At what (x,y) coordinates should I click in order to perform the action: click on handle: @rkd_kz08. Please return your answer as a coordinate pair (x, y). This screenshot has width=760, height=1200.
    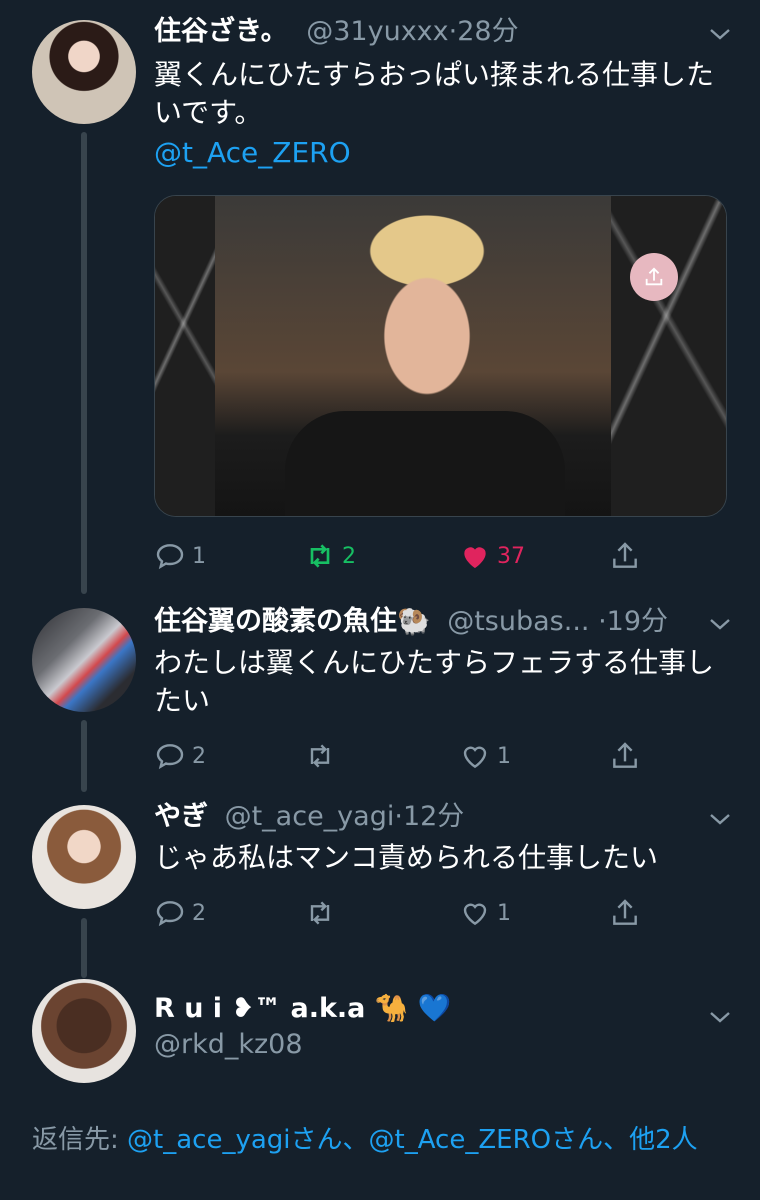
    Looking at the image, I should click on (228, 1045).